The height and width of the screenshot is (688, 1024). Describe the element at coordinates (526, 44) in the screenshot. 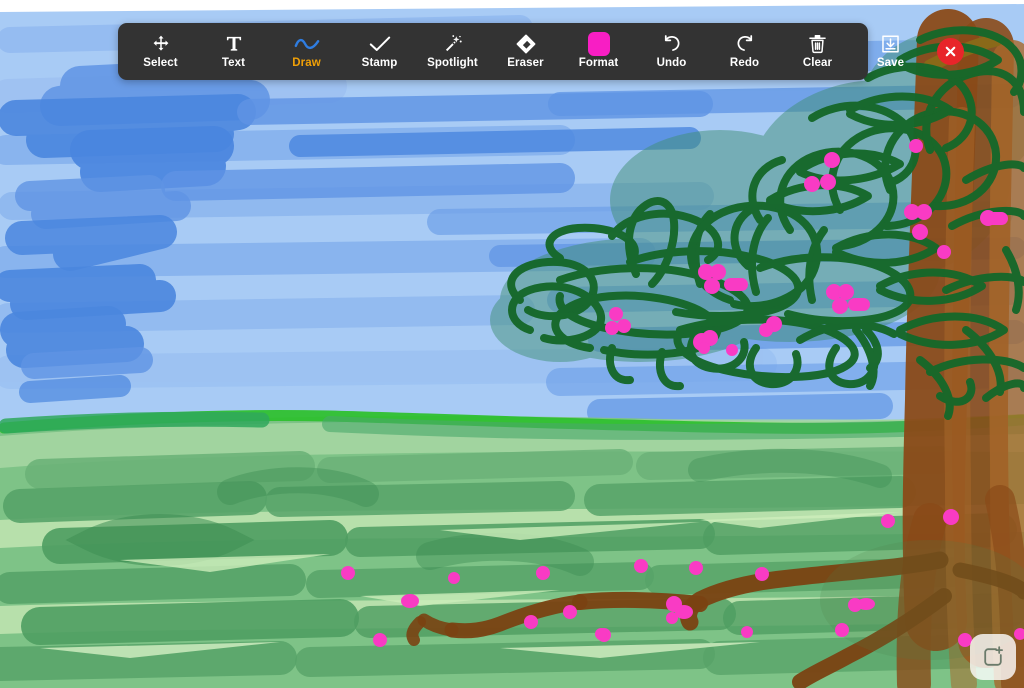

I see `eraser-icon` at that location.